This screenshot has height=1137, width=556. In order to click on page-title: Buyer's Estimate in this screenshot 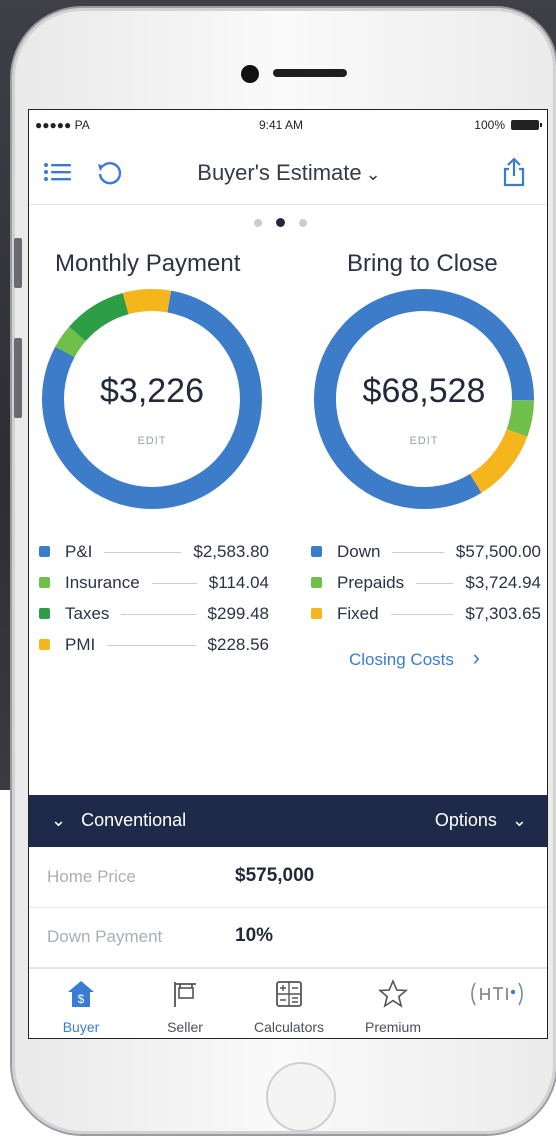, I will do `click(279, 172)`.